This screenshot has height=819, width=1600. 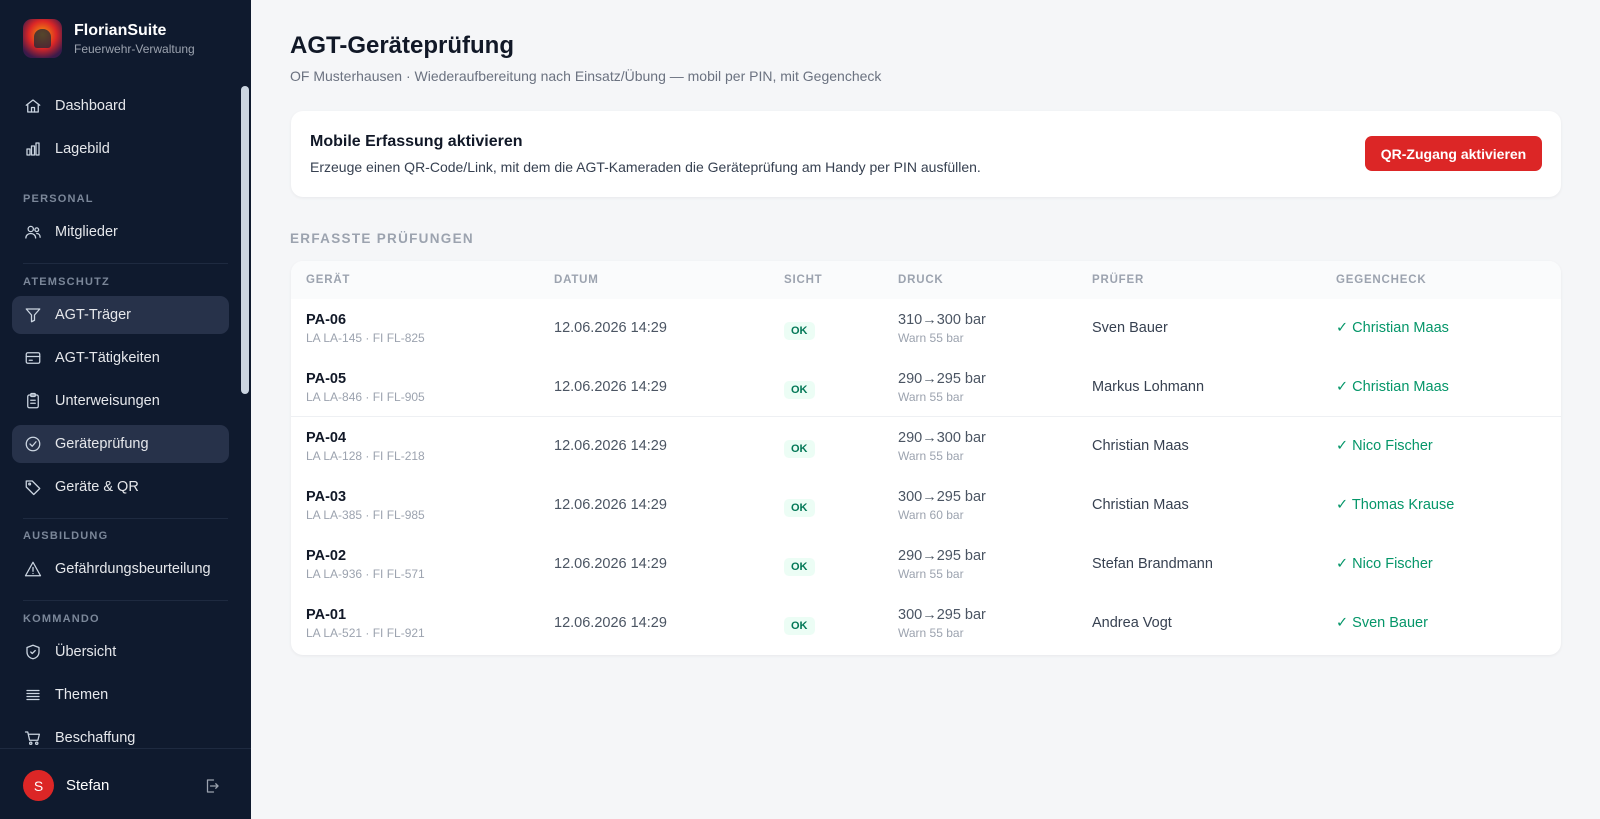 What do you see at coordinates (33, 652) in the screenshot?
I see `shield-check-icon` at bounding box center [33, 652].